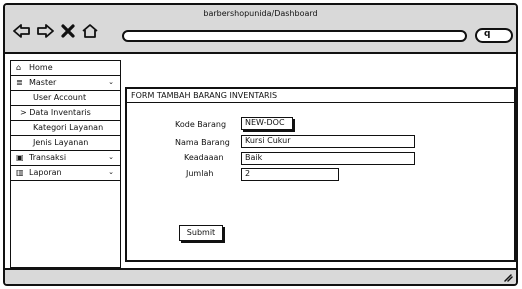 Image resolution: width=522 pixels, height=289 pixels. I want to click on kode-barang-label: Kode Barang, so click(201, 124).